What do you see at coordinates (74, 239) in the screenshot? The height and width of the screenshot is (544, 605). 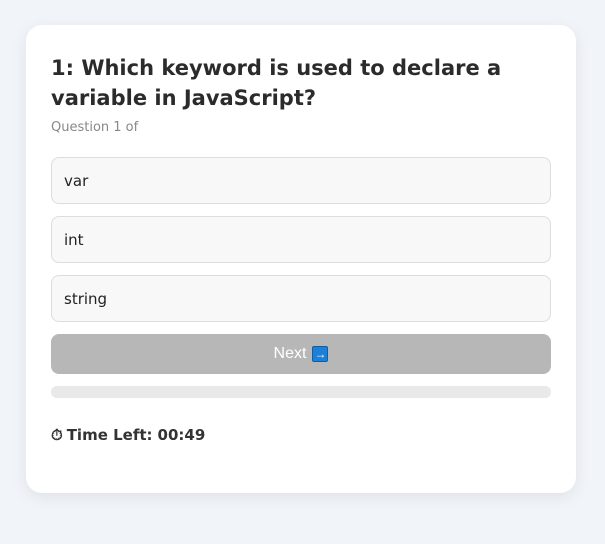 I see `option-label: int` at bounding box center [74, 239].